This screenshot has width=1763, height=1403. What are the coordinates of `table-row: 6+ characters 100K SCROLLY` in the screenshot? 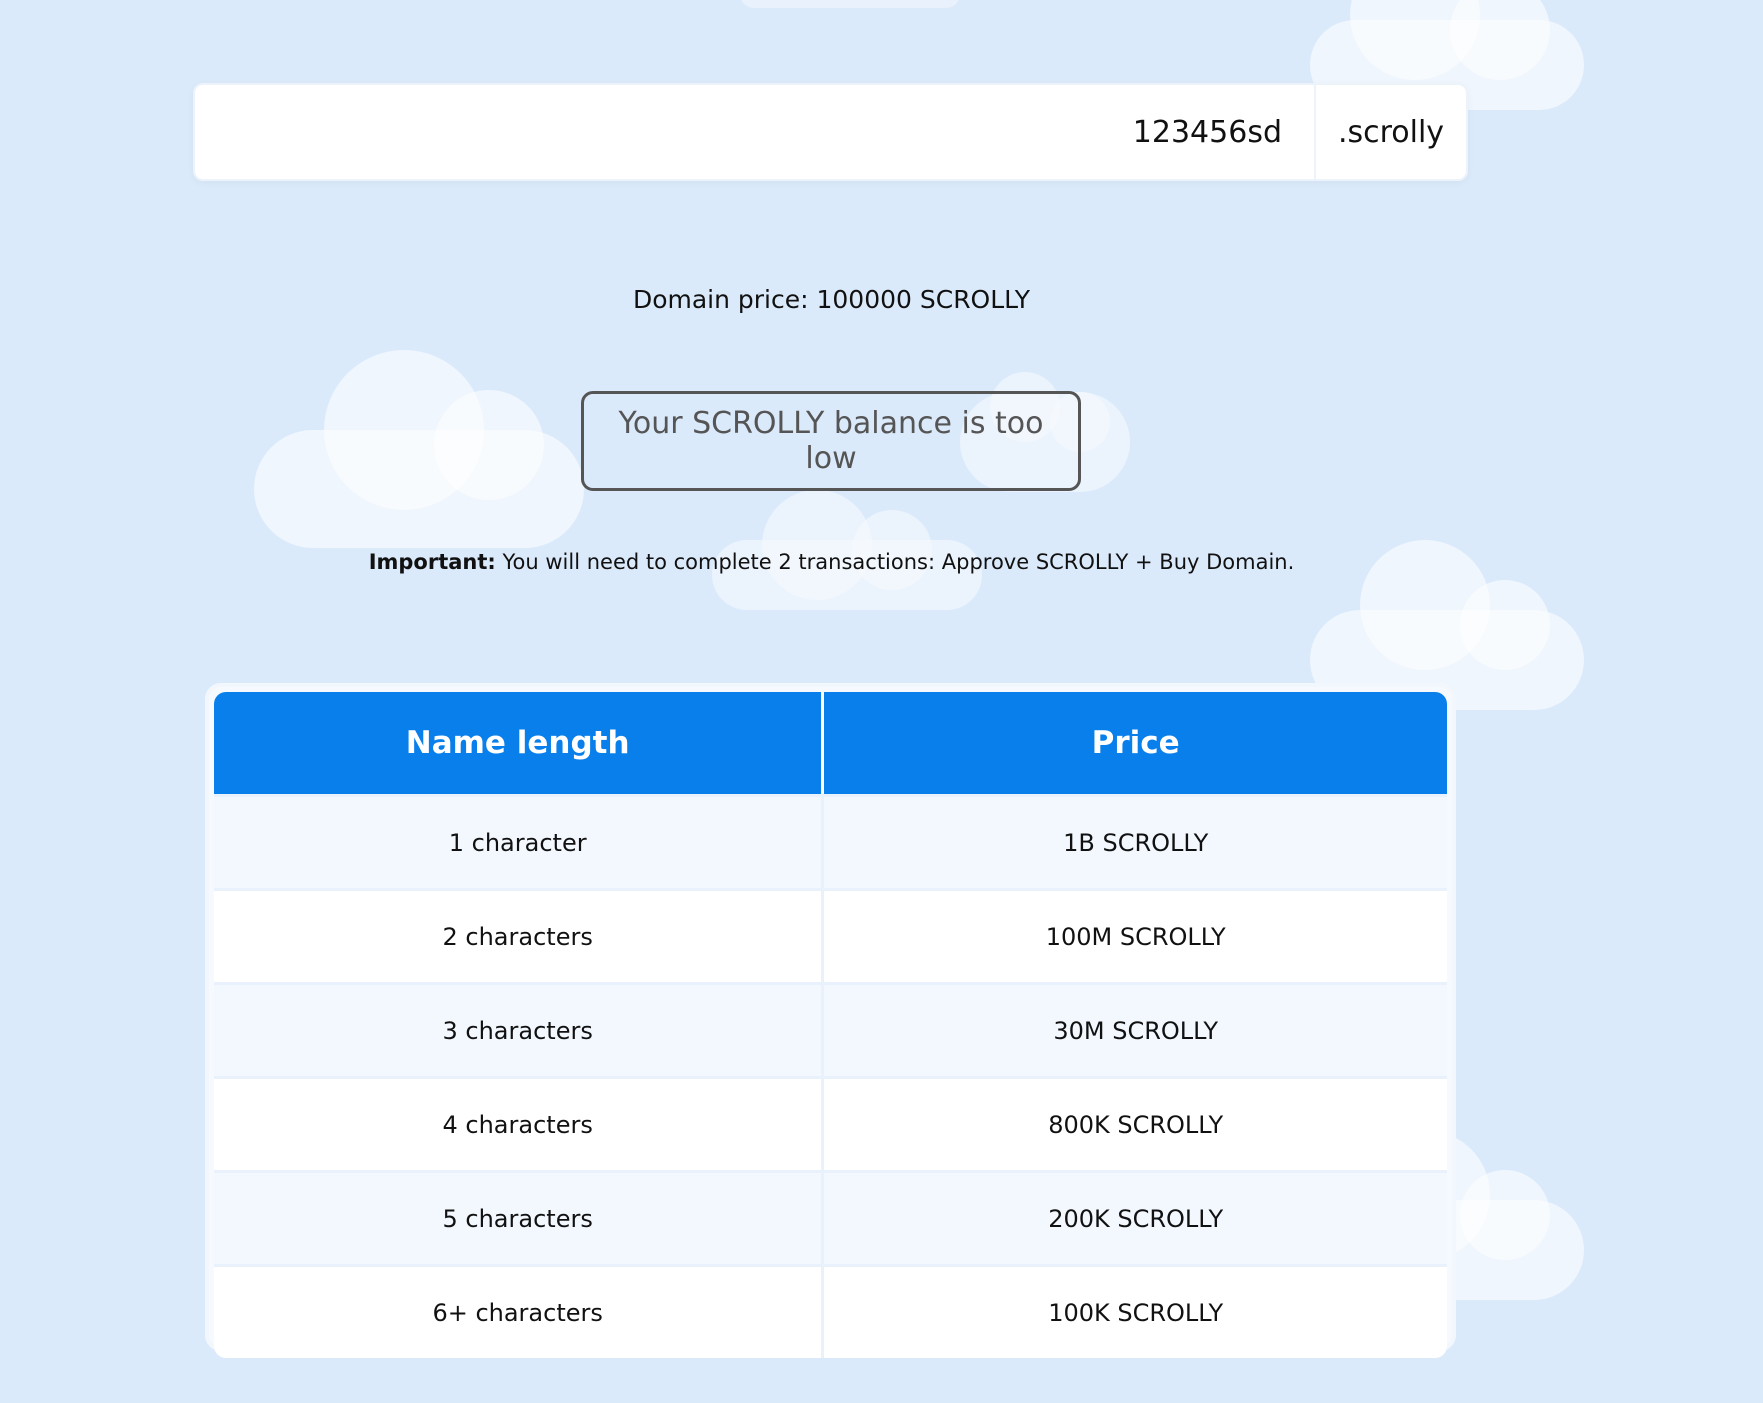 It's located at (830, 1311).